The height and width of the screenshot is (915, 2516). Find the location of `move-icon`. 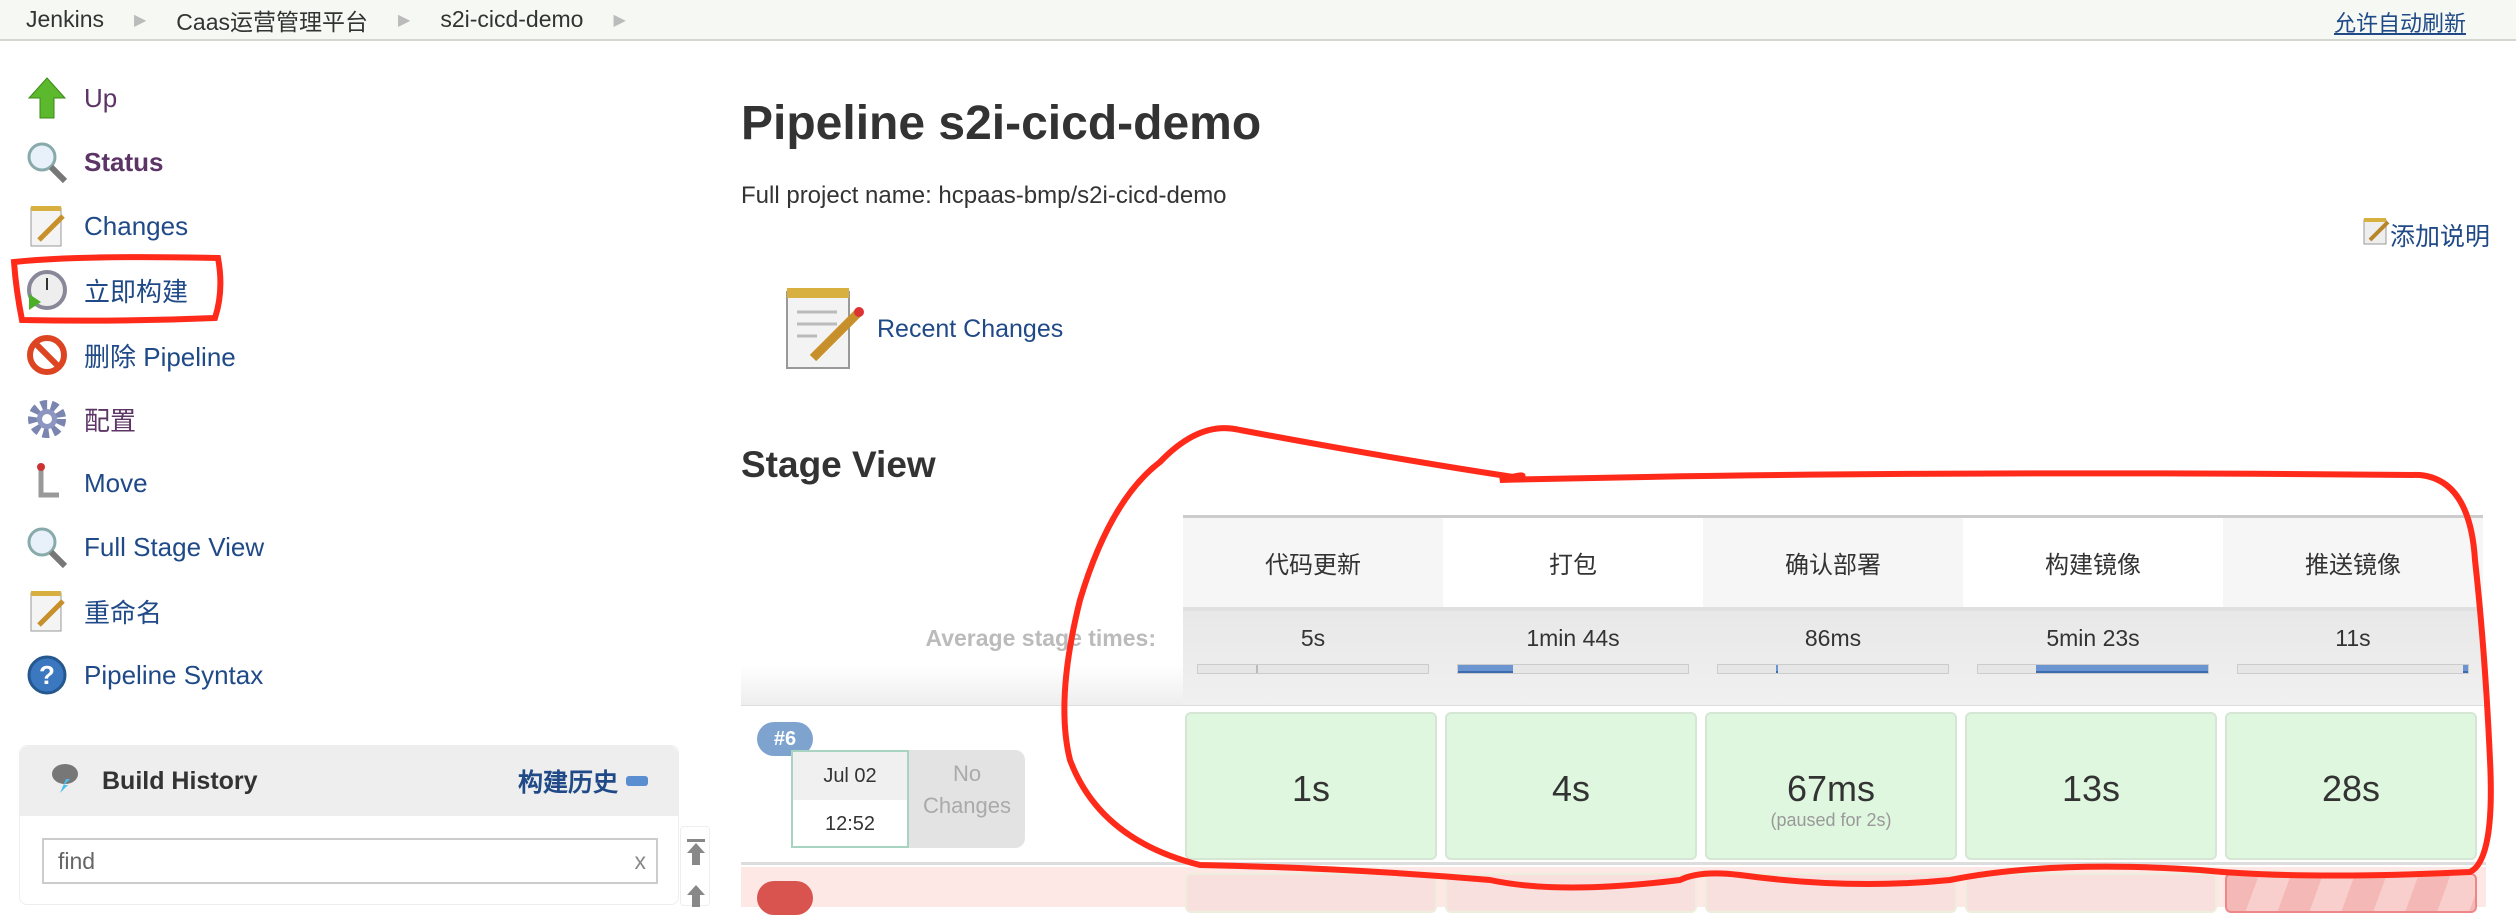

move-icon is located at coordinates (47, 483).